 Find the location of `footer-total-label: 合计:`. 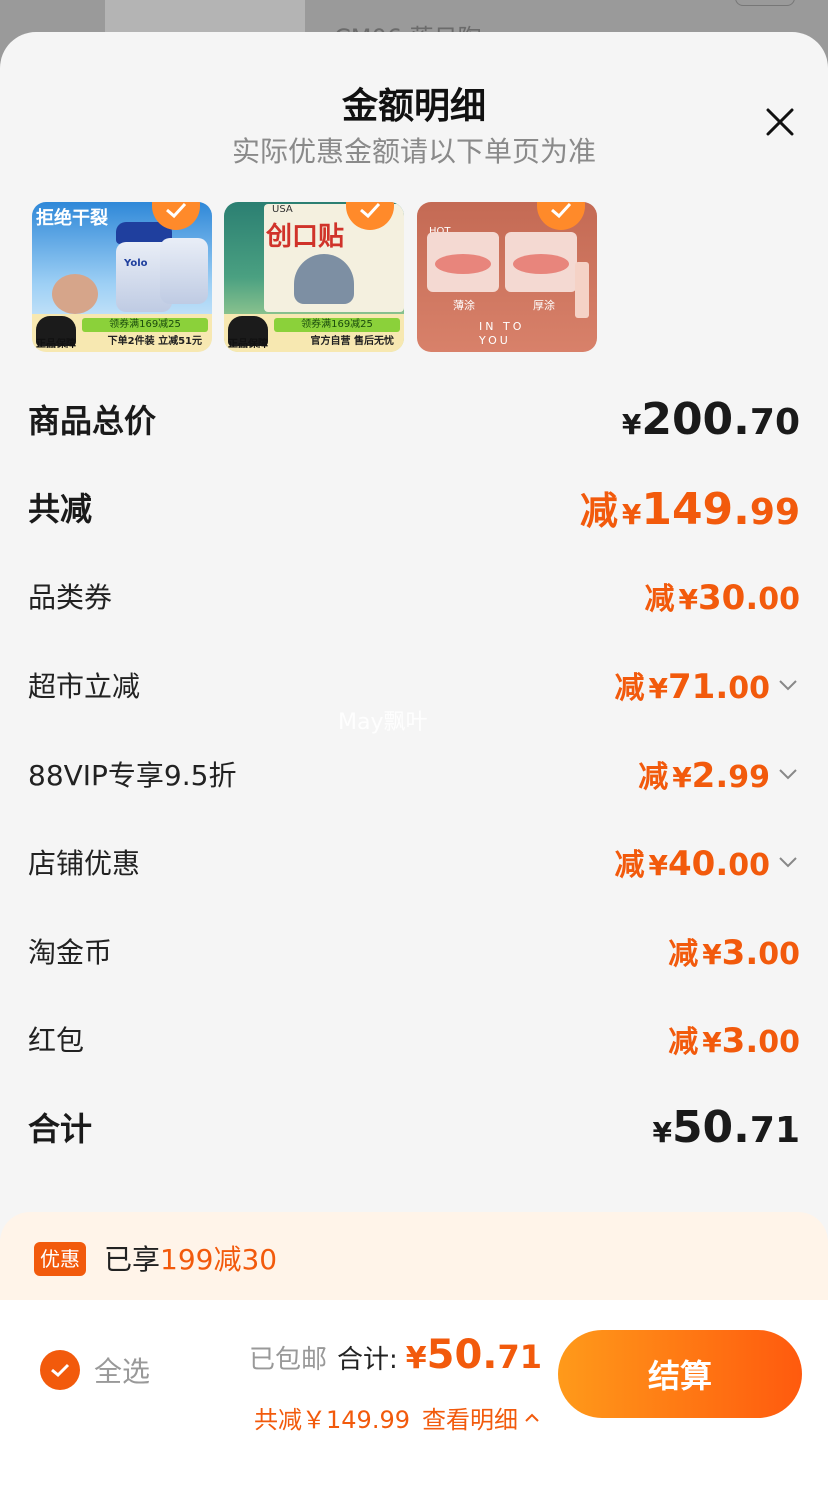

footer-total-label: 合计: is located at coordinates (367, 1360).